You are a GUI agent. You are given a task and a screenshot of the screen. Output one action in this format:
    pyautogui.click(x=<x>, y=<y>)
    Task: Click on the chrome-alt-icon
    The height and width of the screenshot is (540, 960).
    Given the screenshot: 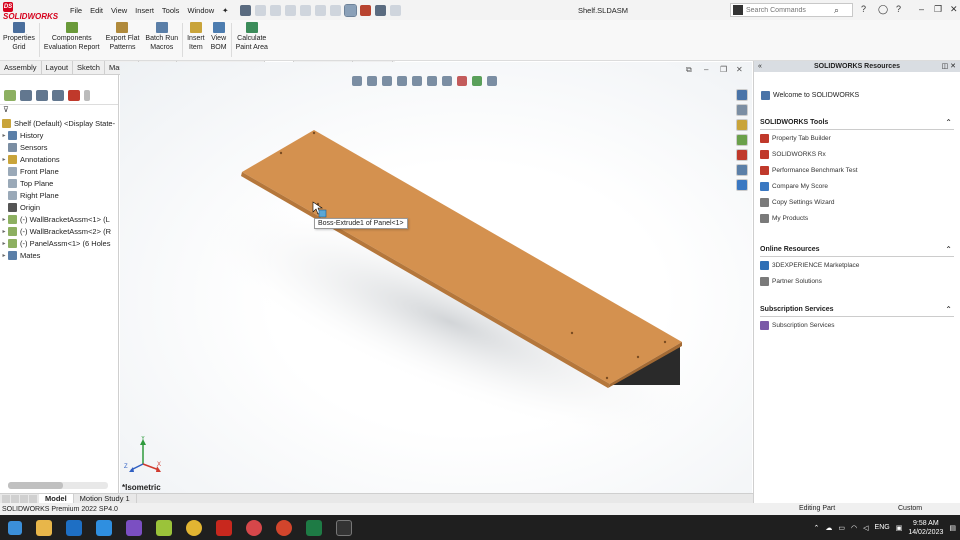 What is the action you would take?
    pyautogui.click(x=254, y=527)
    